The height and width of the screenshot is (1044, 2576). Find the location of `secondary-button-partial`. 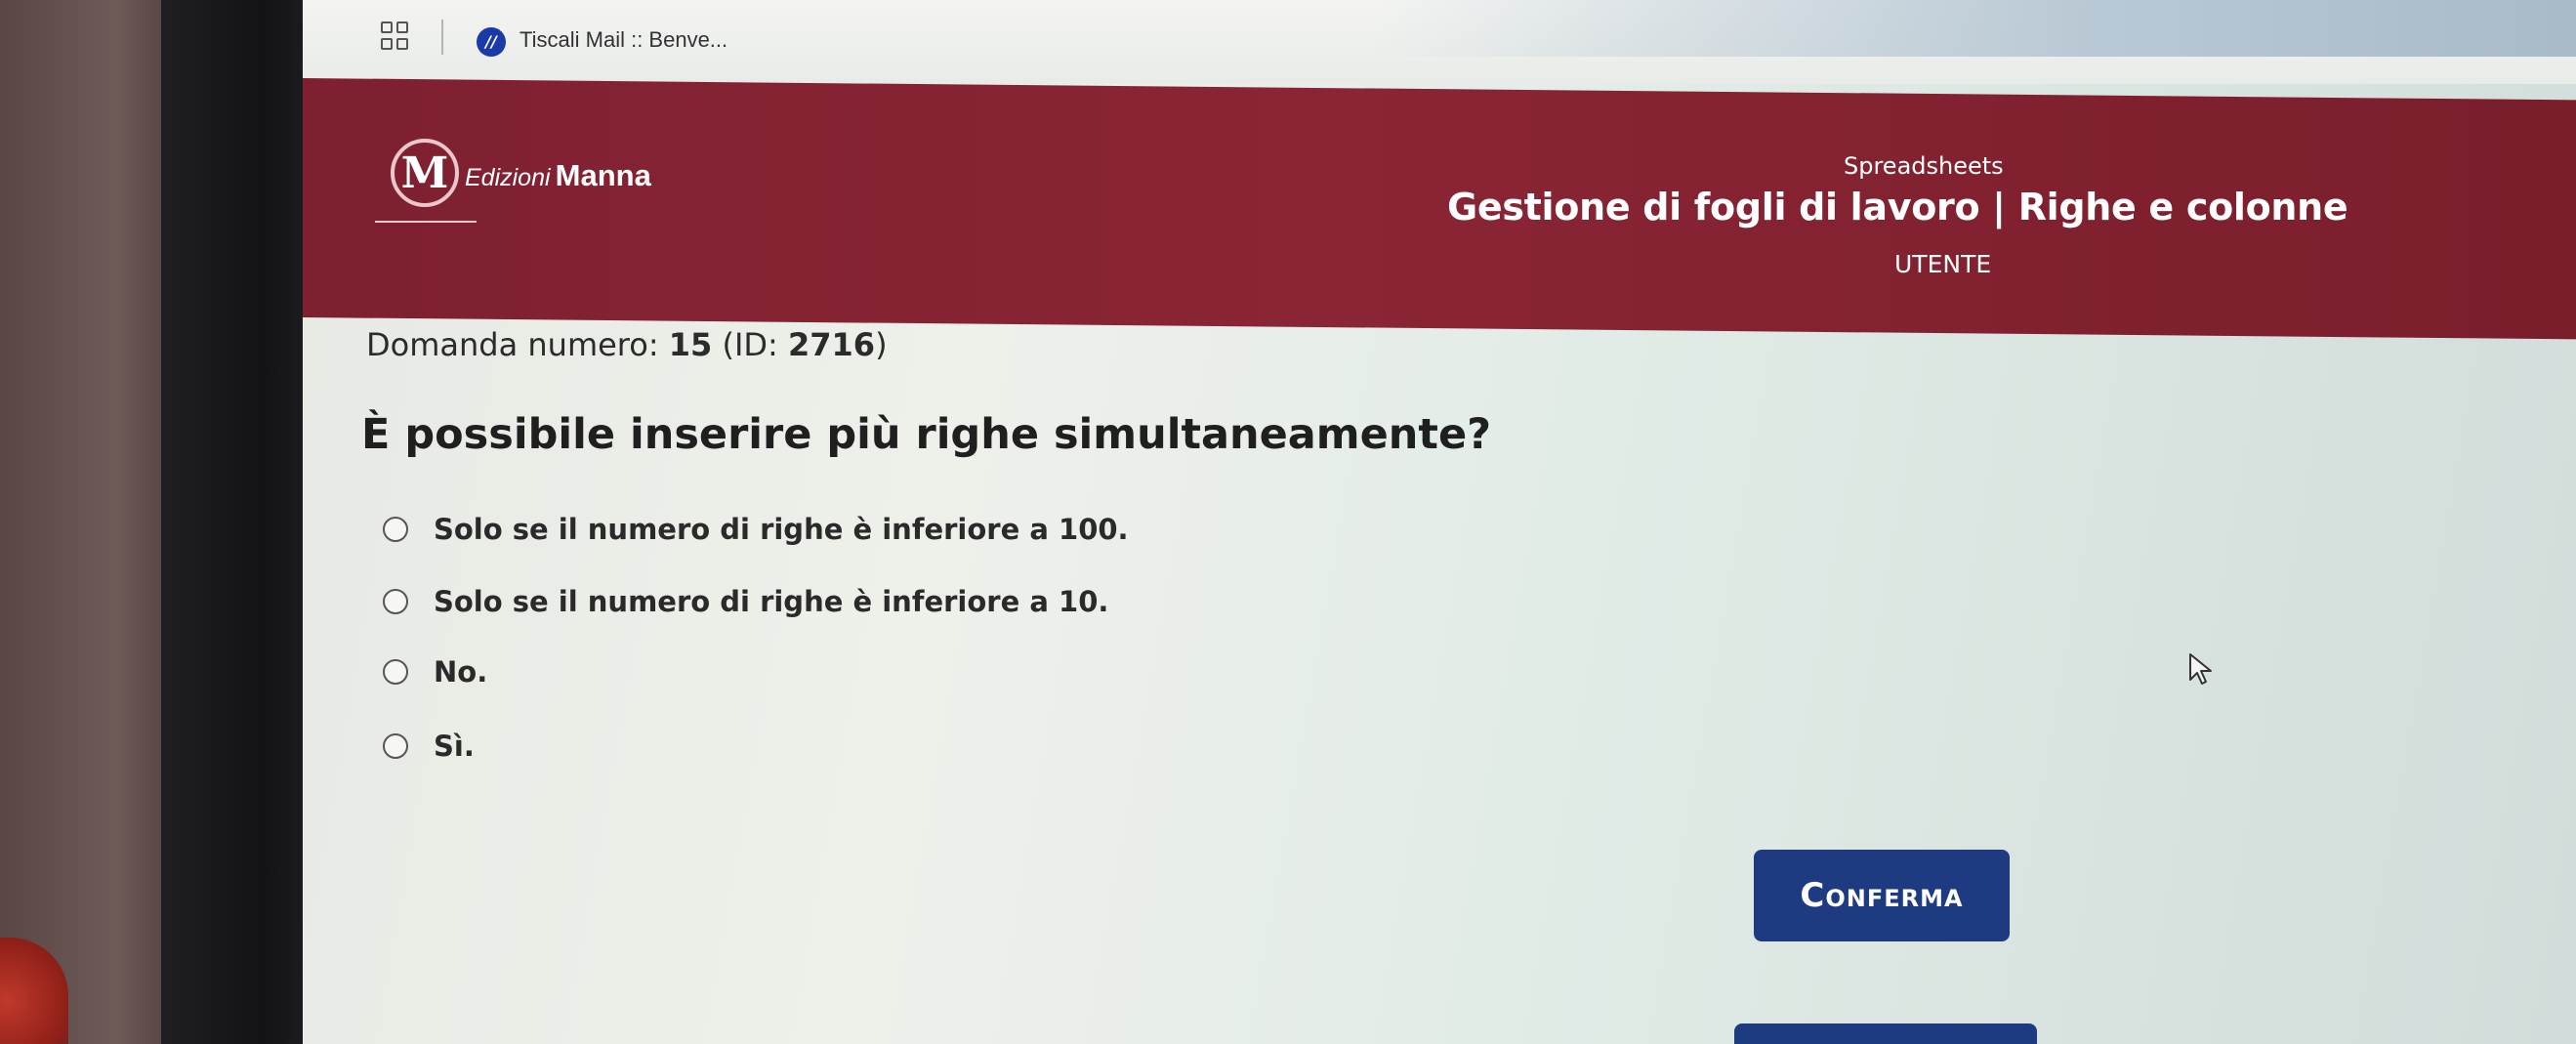

secondary-button-partial is located at coordinates (1885, 1033).